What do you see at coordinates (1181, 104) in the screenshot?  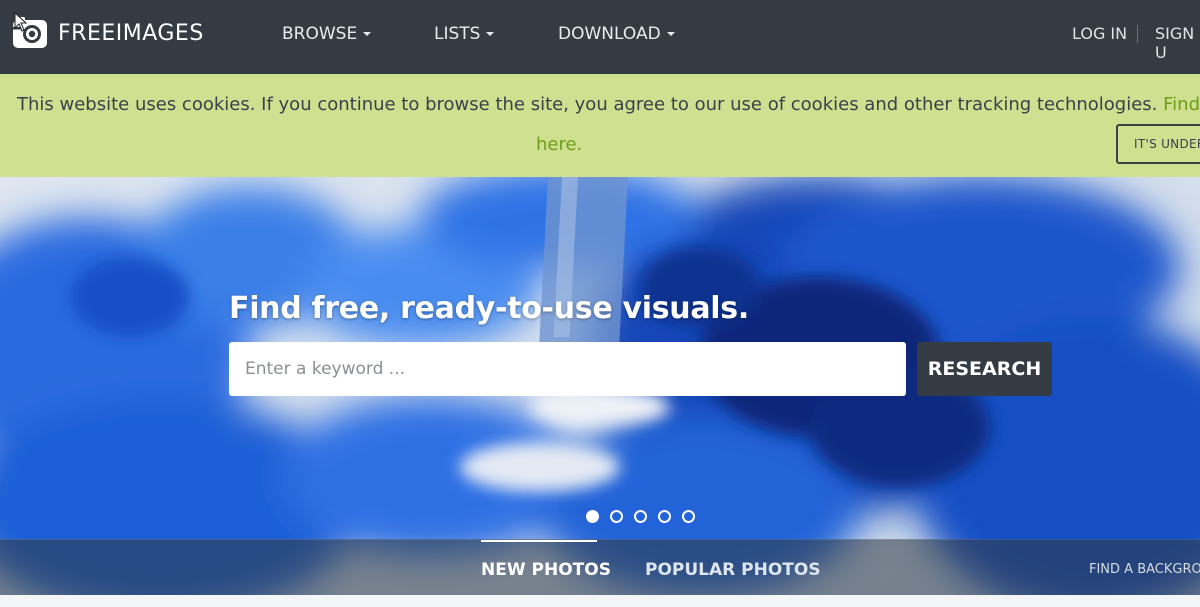 I see `cookie-learn-more-link: Find ou` at bounding box center [1181, 104].